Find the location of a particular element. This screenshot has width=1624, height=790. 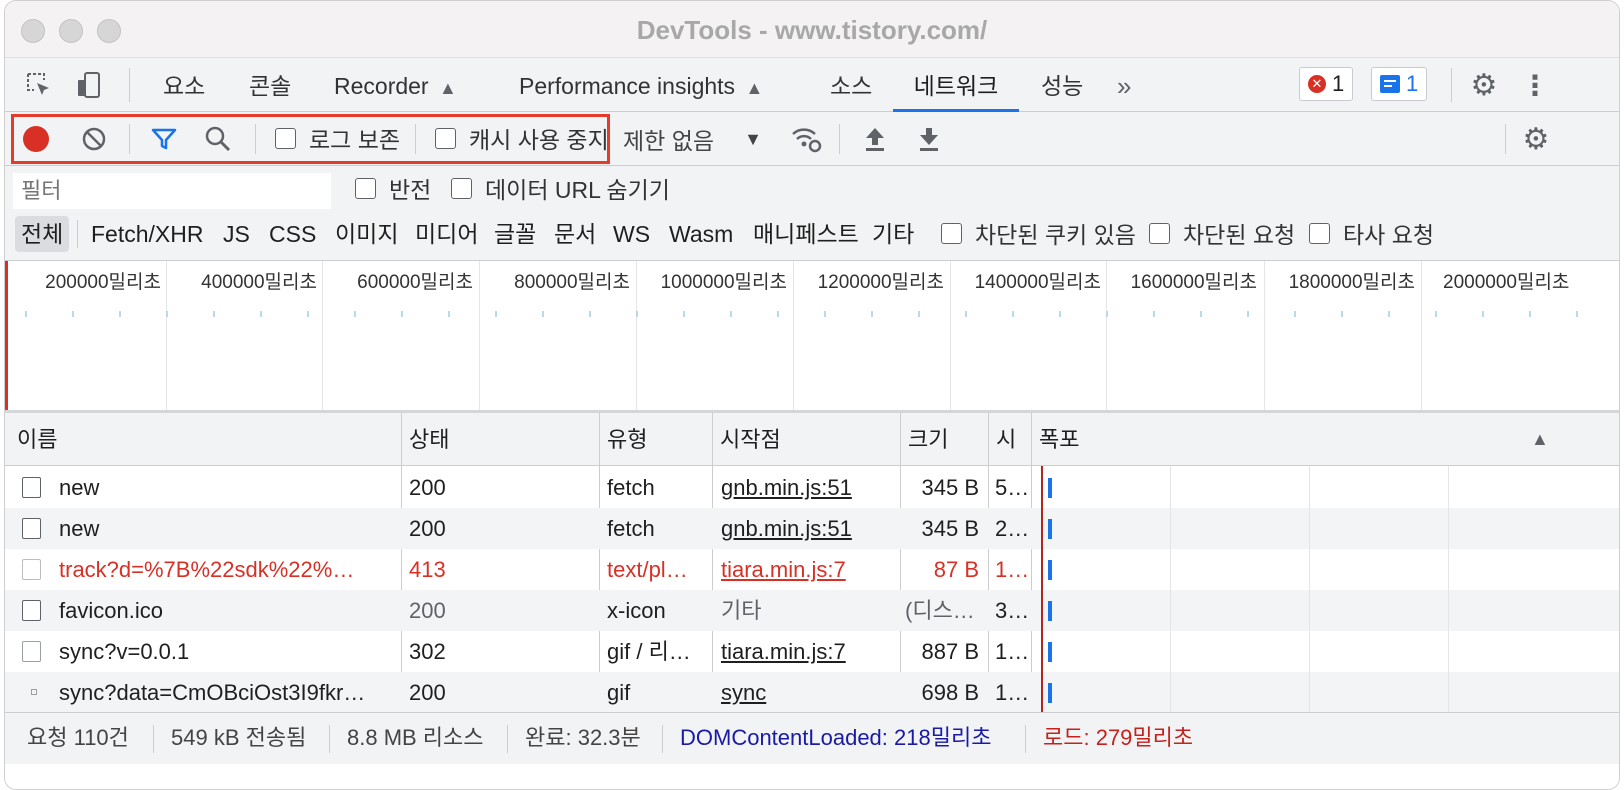

export-har-download-icon is located at coordinates (929, 139).